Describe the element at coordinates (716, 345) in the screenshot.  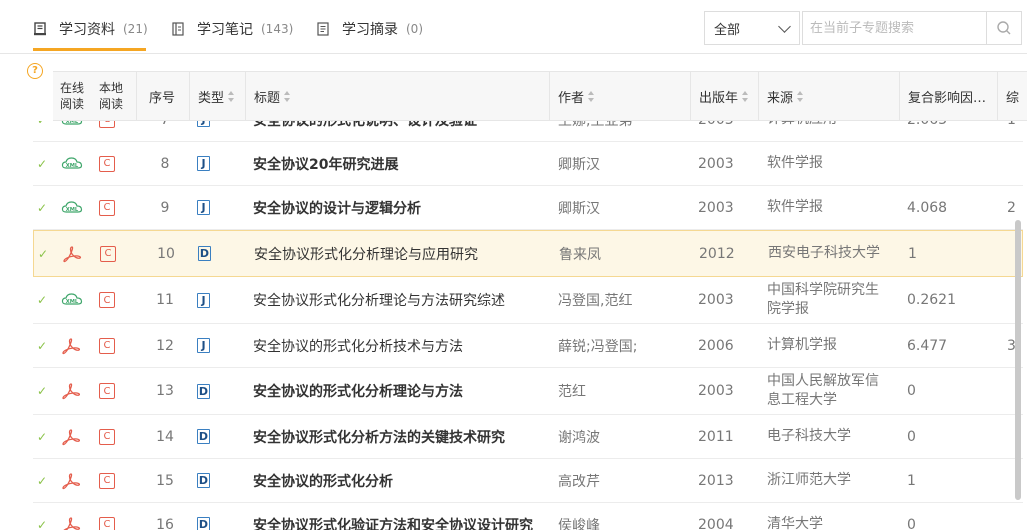
I see `row-year: 2006` at that location.